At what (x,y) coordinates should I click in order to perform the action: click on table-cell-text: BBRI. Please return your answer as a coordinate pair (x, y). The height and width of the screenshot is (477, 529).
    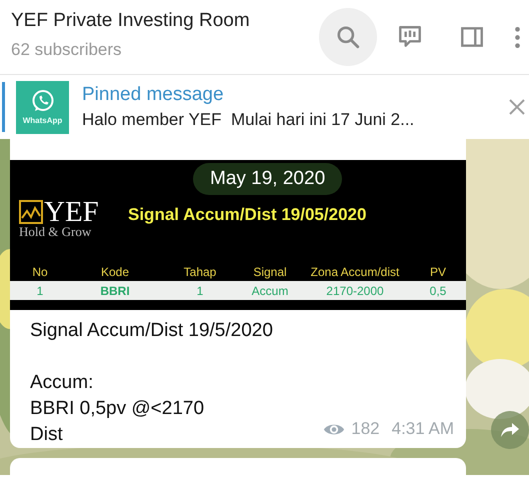
    Looking at the image, I should click on (115, 291).